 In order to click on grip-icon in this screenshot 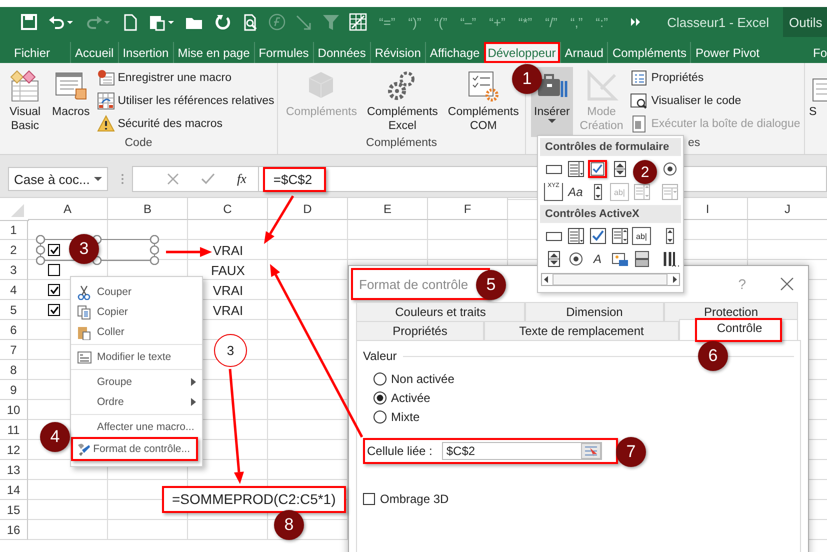, I will do `click(122, 179)`.